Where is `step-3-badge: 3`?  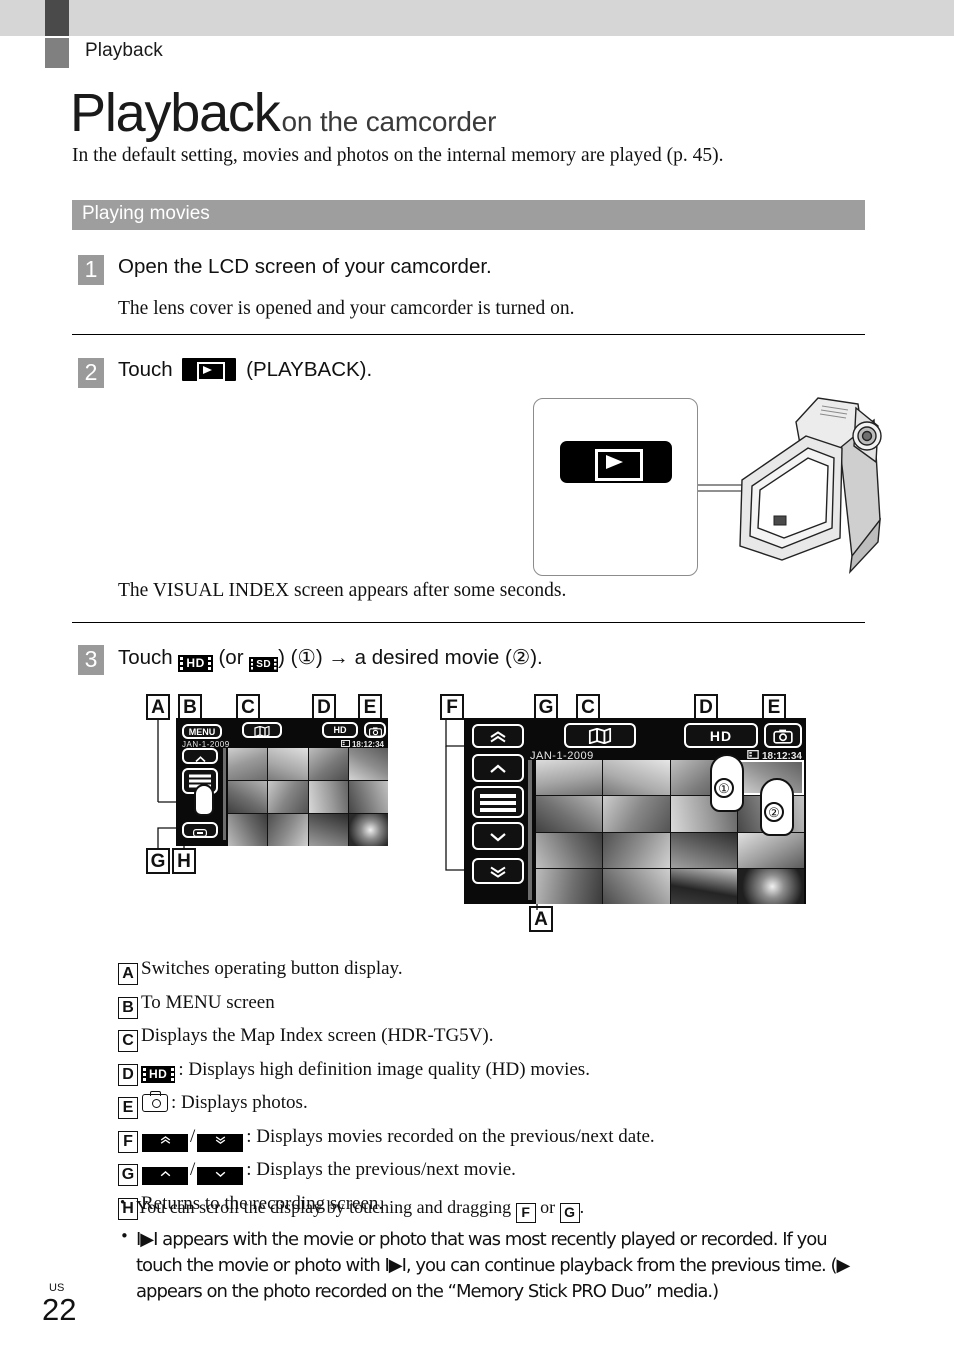
step-3-badge: 3 is located at coordinates (91, 660).